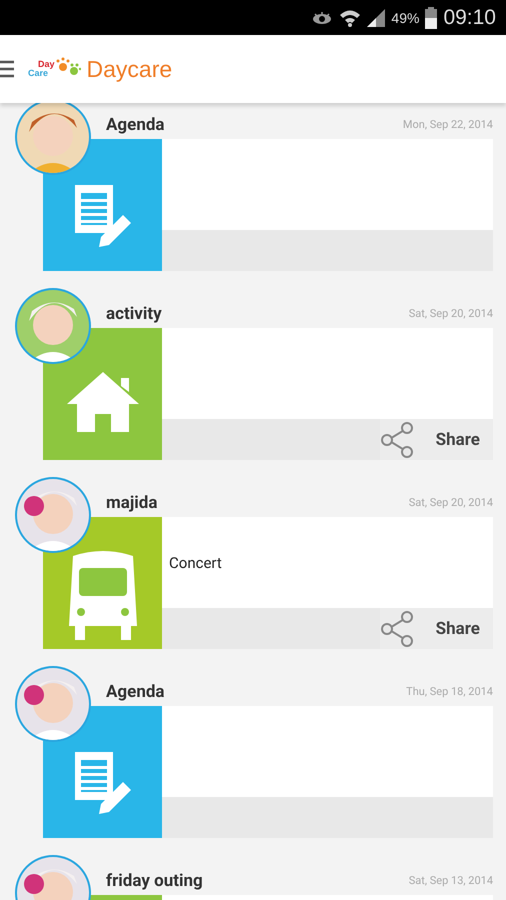 The image size is (506, 900). I want to click on signal-icon, so click(376, 17).